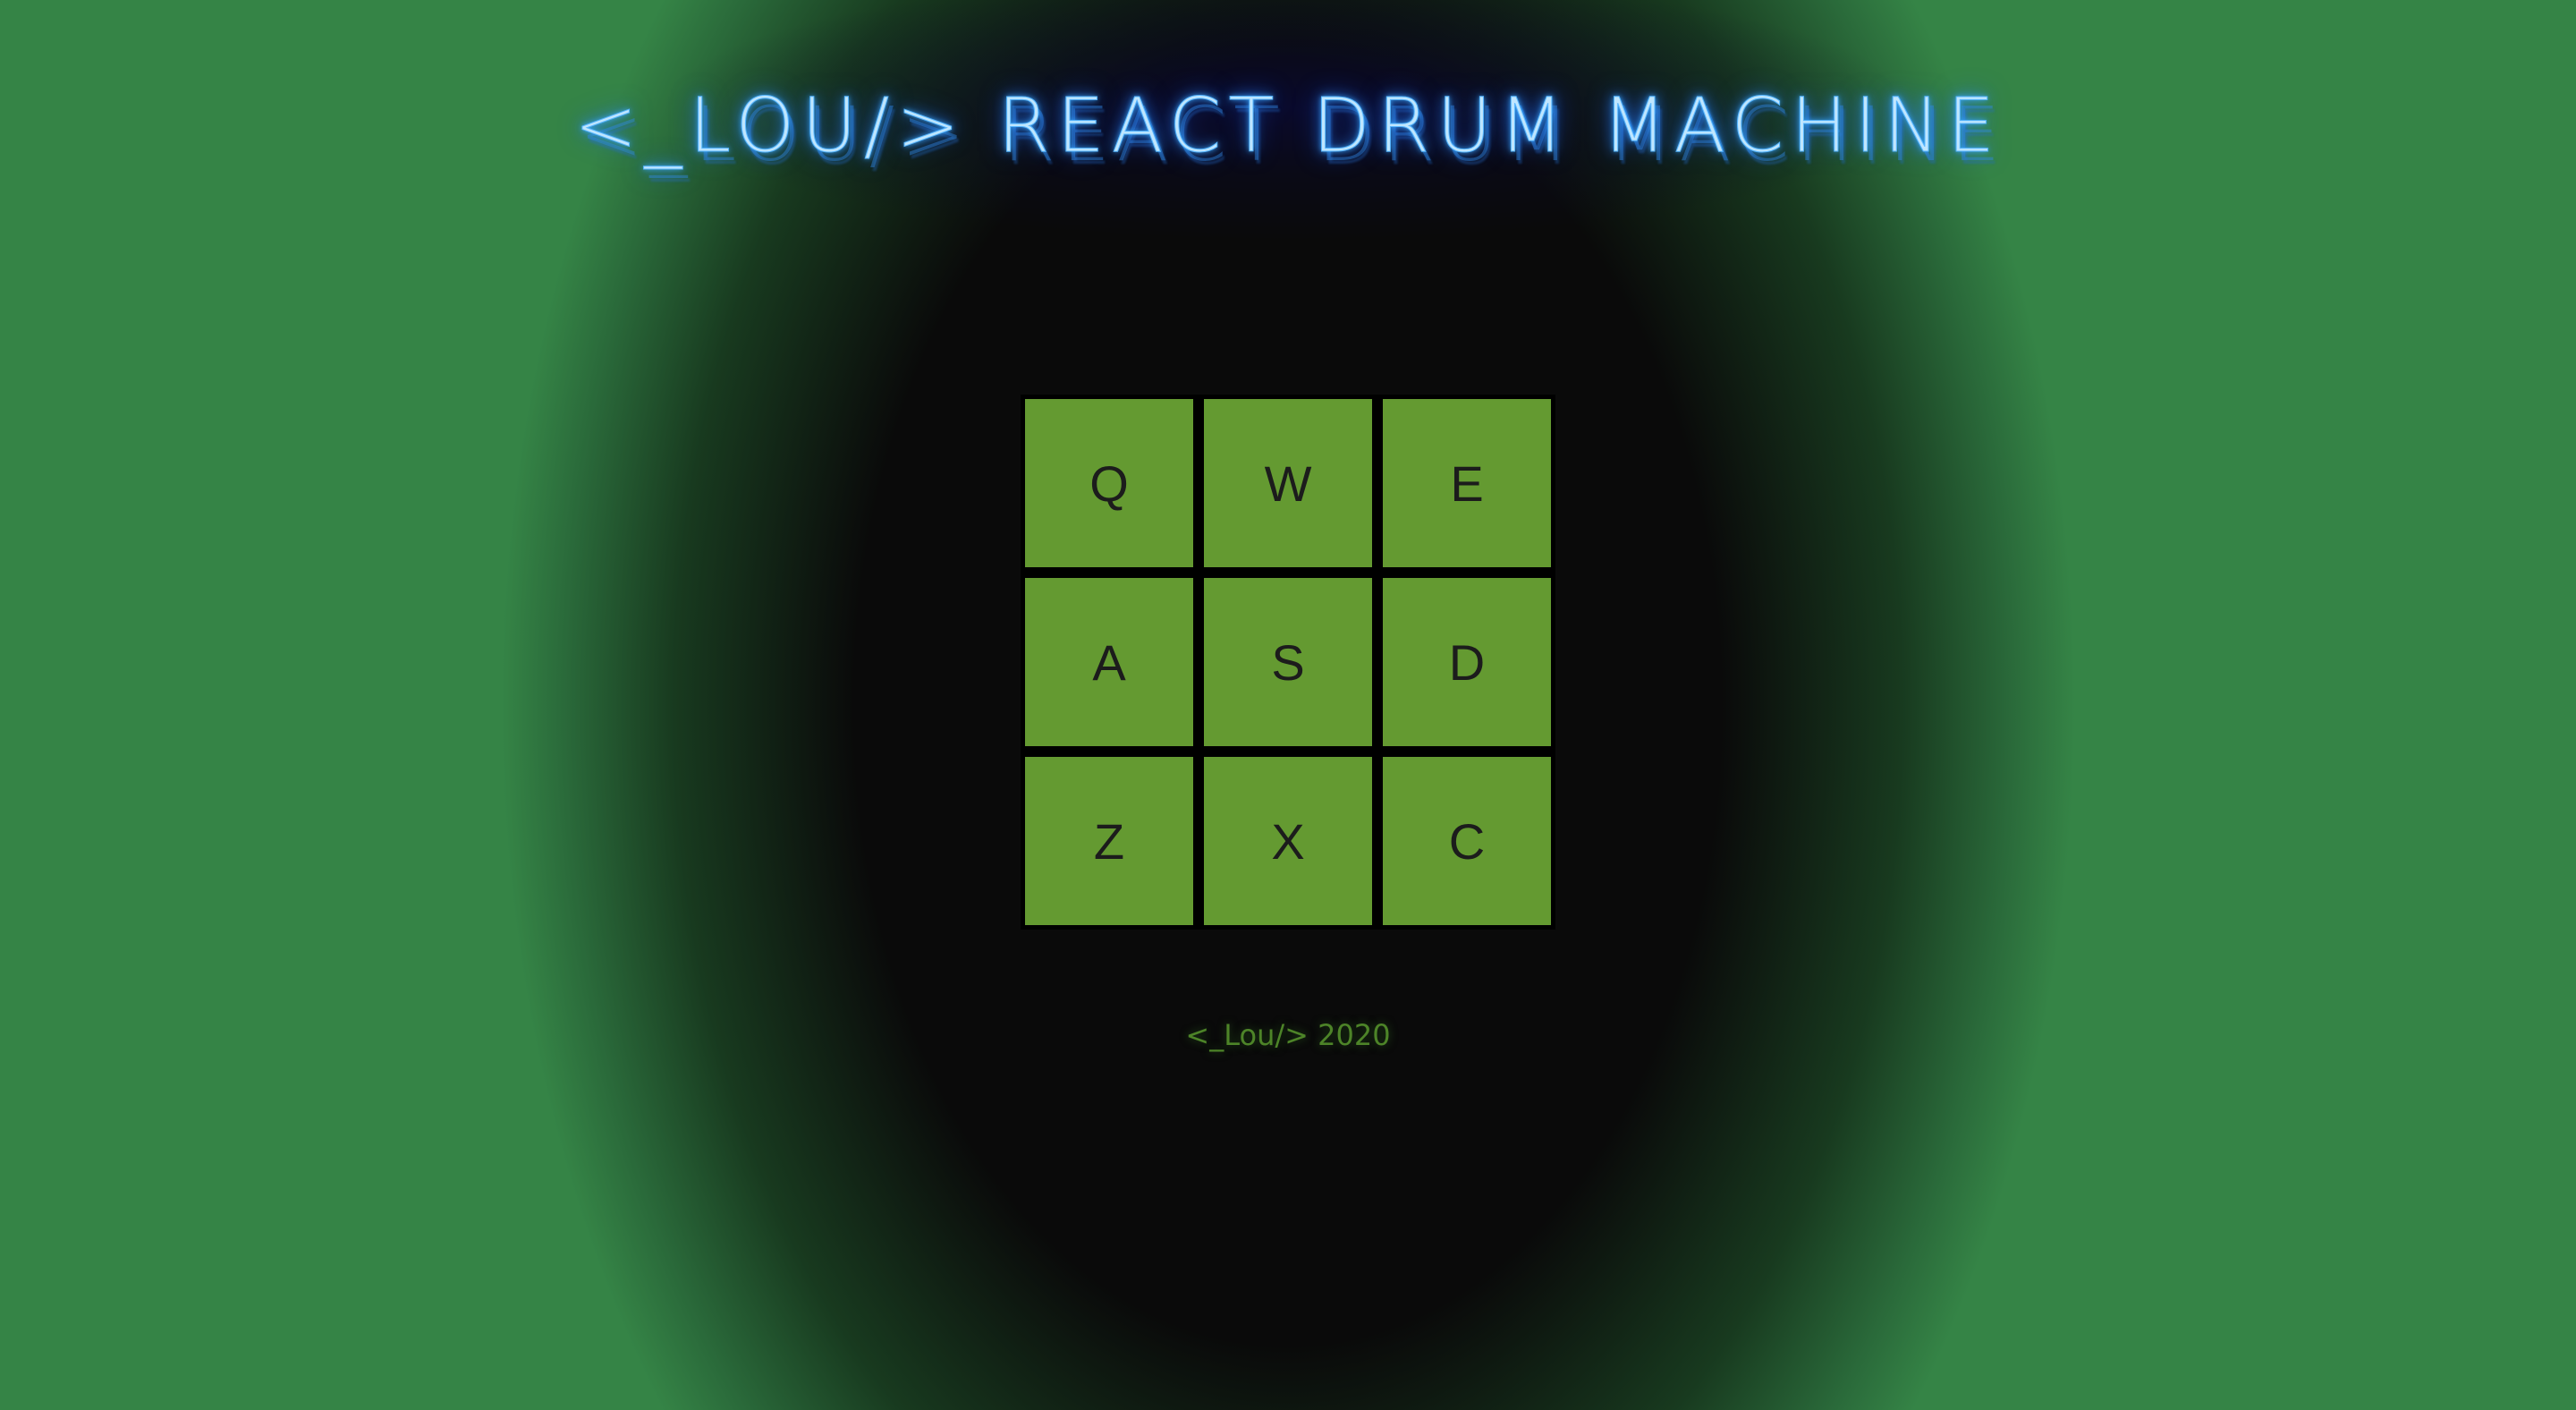 The width and height of the screenshot is (2576, 1410). I want to click on drum-pad-label: E, so click(1467, 483).